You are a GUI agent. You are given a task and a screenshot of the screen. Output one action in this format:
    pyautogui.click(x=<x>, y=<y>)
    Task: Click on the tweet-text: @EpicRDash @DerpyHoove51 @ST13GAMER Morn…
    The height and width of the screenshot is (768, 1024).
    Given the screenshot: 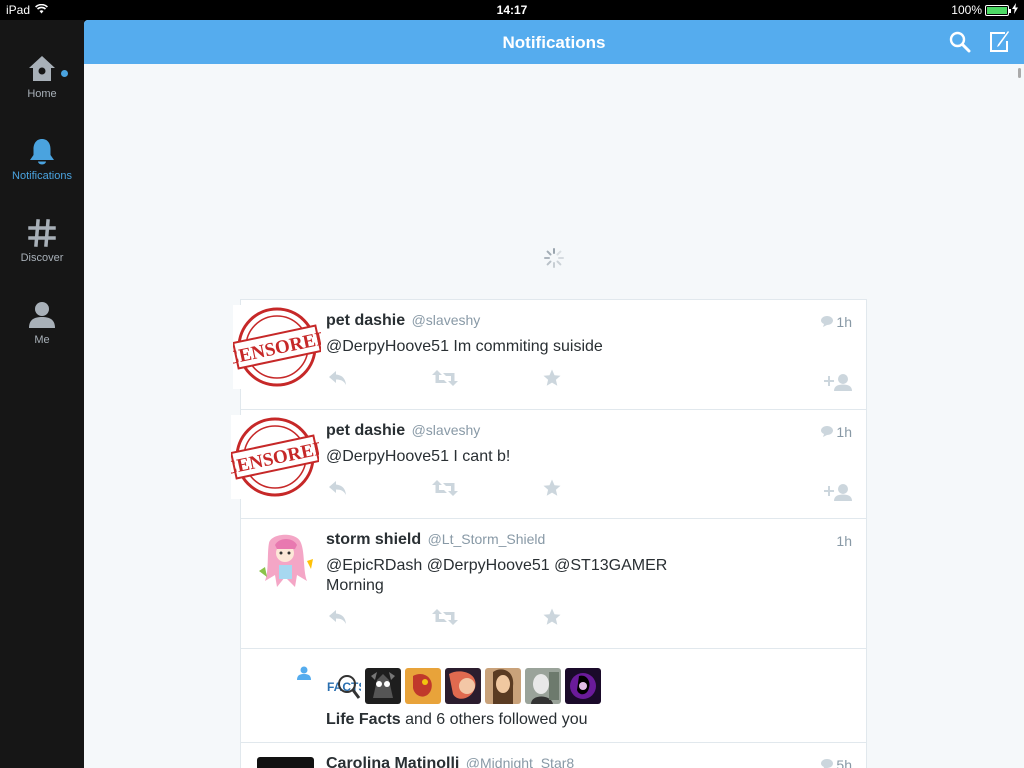 What is the action you would take?
    pyautogui.click(x=536, y=576)
    